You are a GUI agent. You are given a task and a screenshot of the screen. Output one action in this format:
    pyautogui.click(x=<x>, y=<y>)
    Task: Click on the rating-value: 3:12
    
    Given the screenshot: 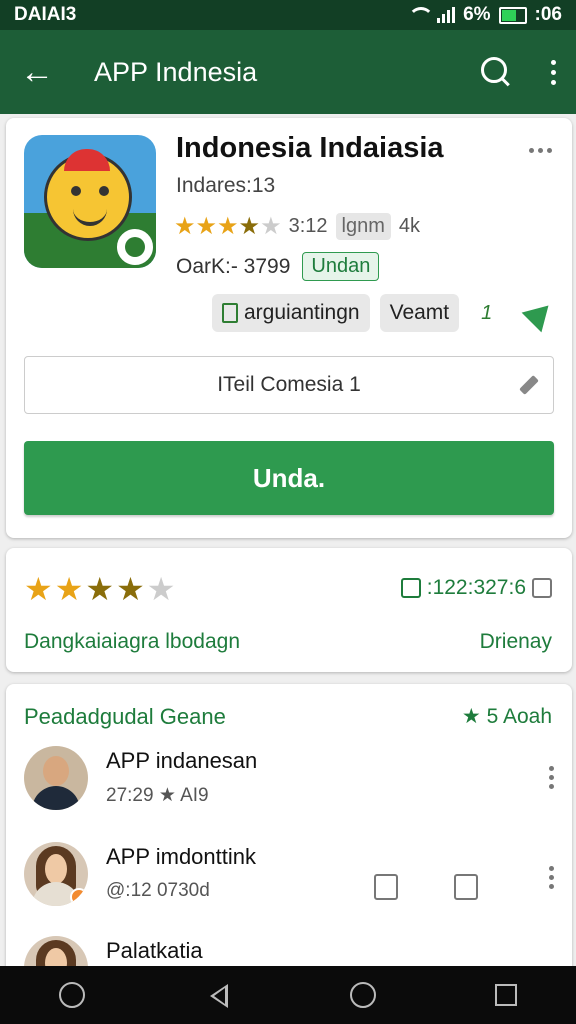 What is the action you would take?
    pyautogui.click(x=308, y=226)
    